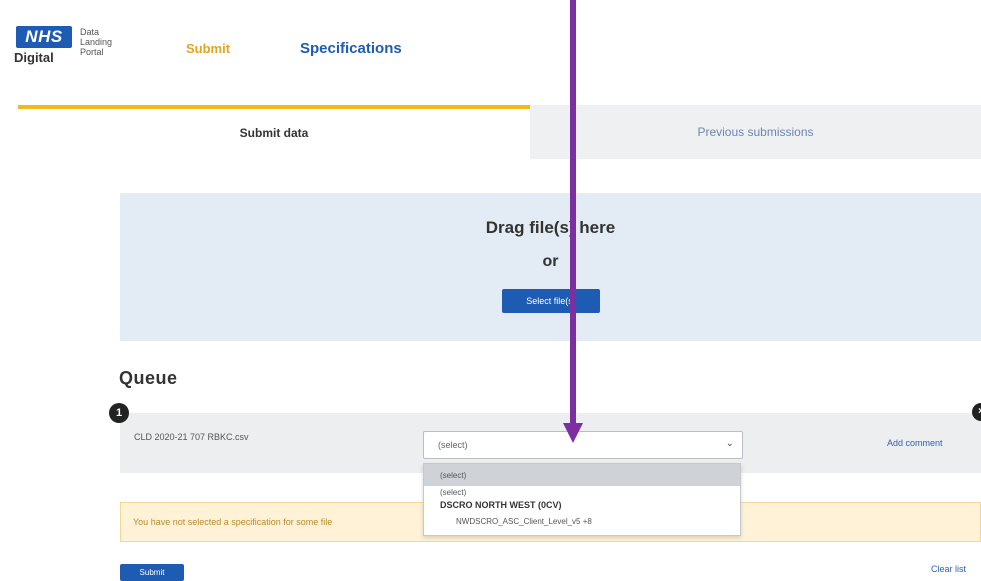 This screenshot has width=981, height=581. I want to click on annotation-arrow-icon, so click(573, 221).